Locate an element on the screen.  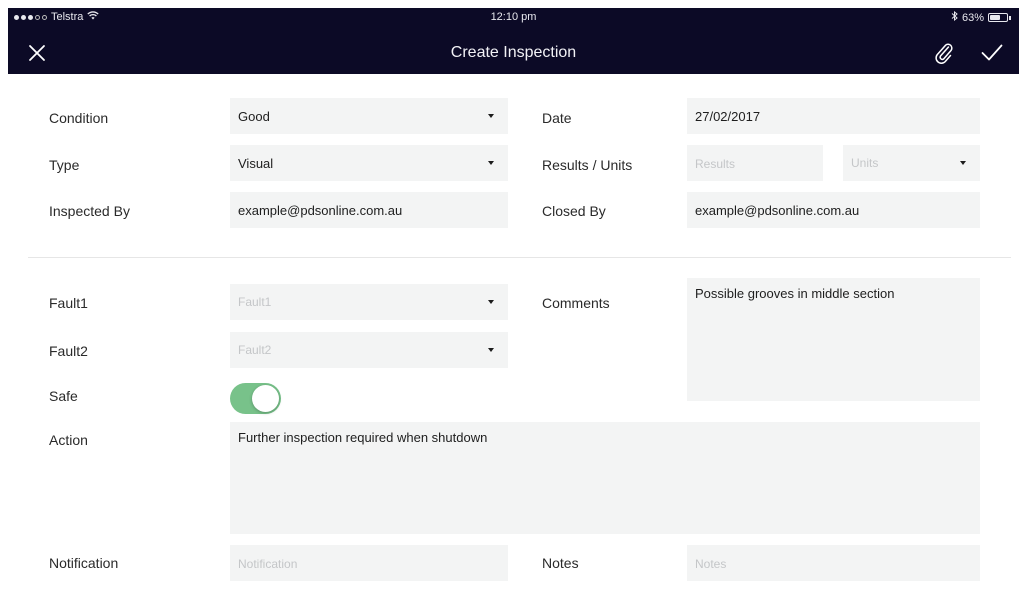
battery-percent: 63% is located at coordinates (972, 17).